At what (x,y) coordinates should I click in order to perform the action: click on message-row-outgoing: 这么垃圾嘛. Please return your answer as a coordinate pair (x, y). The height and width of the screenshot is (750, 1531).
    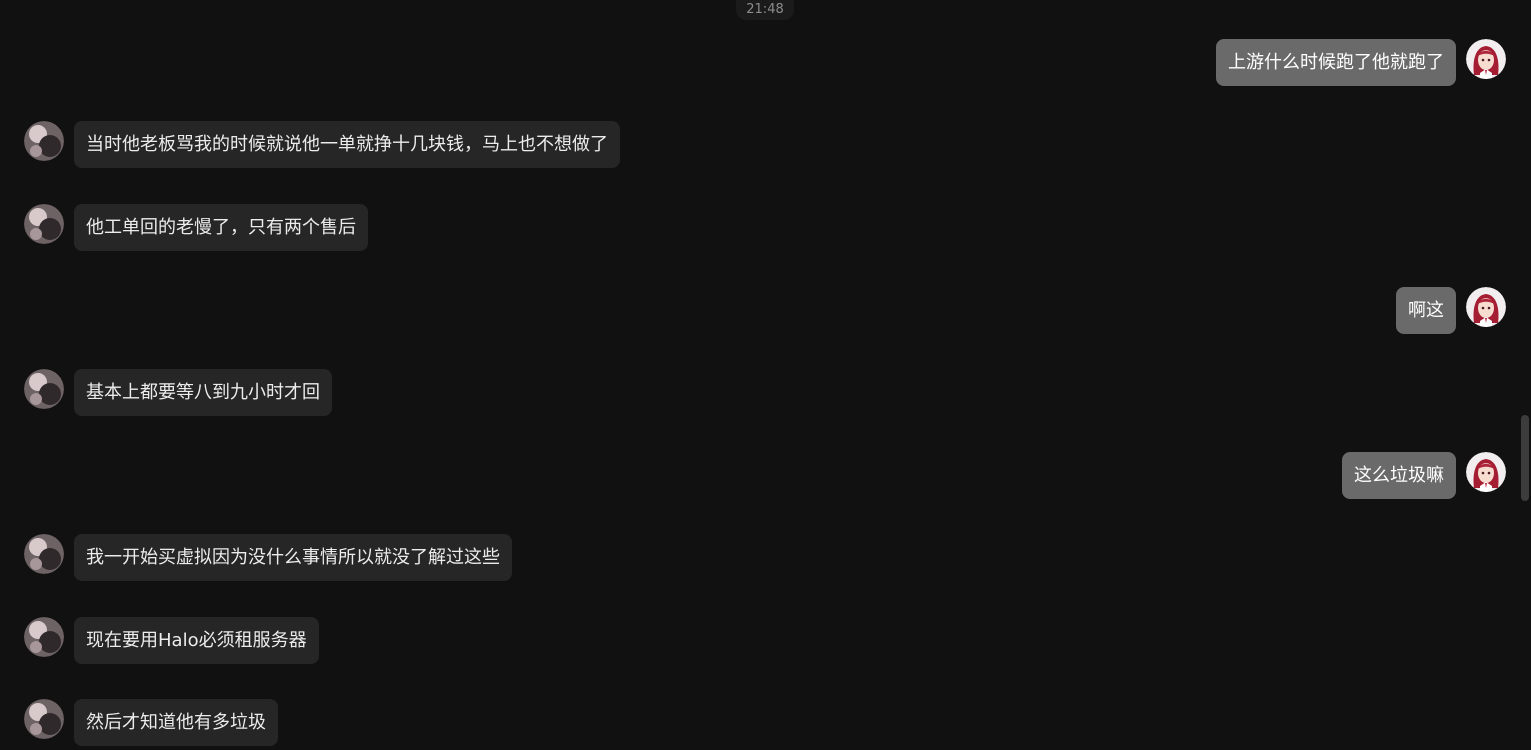
    Looking at the image, I should click on (1424, 476).